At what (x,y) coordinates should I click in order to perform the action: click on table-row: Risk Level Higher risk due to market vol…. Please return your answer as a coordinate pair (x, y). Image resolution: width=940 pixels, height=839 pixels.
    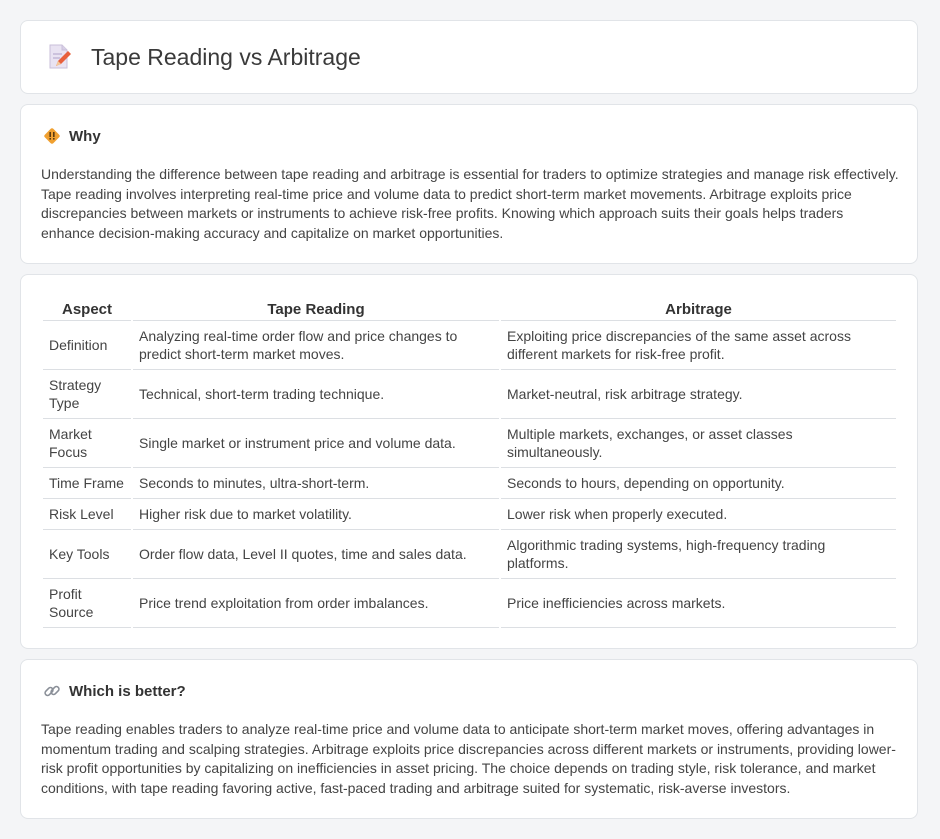
    Looking at the image, I should click on (469, 514).